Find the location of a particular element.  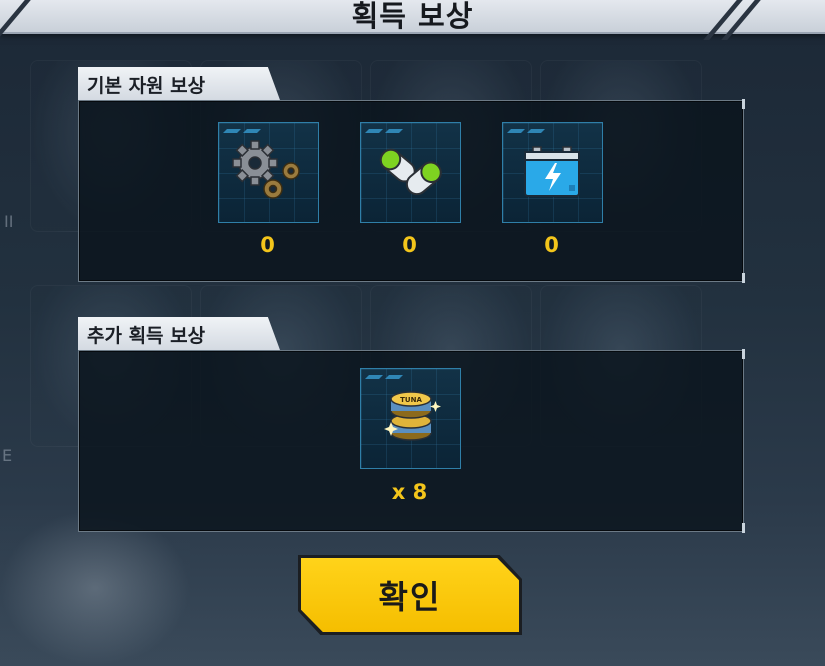

gears-icon is located at coordinates (266, 169).